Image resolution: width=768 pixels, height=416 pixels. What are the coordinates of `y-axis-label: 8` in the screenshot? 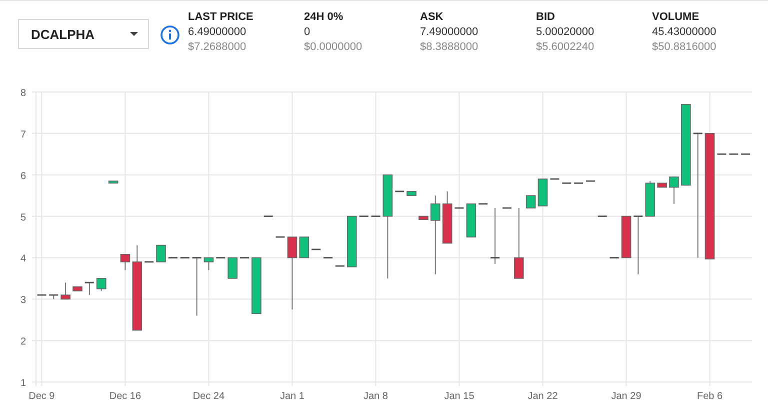 It's located at (23, 93).